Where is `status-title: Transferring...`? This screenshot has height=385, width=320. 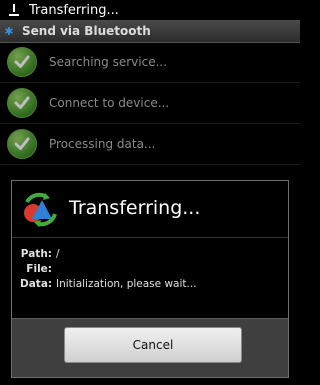 status-title: Transferring... is located at coordinates (74, 10).